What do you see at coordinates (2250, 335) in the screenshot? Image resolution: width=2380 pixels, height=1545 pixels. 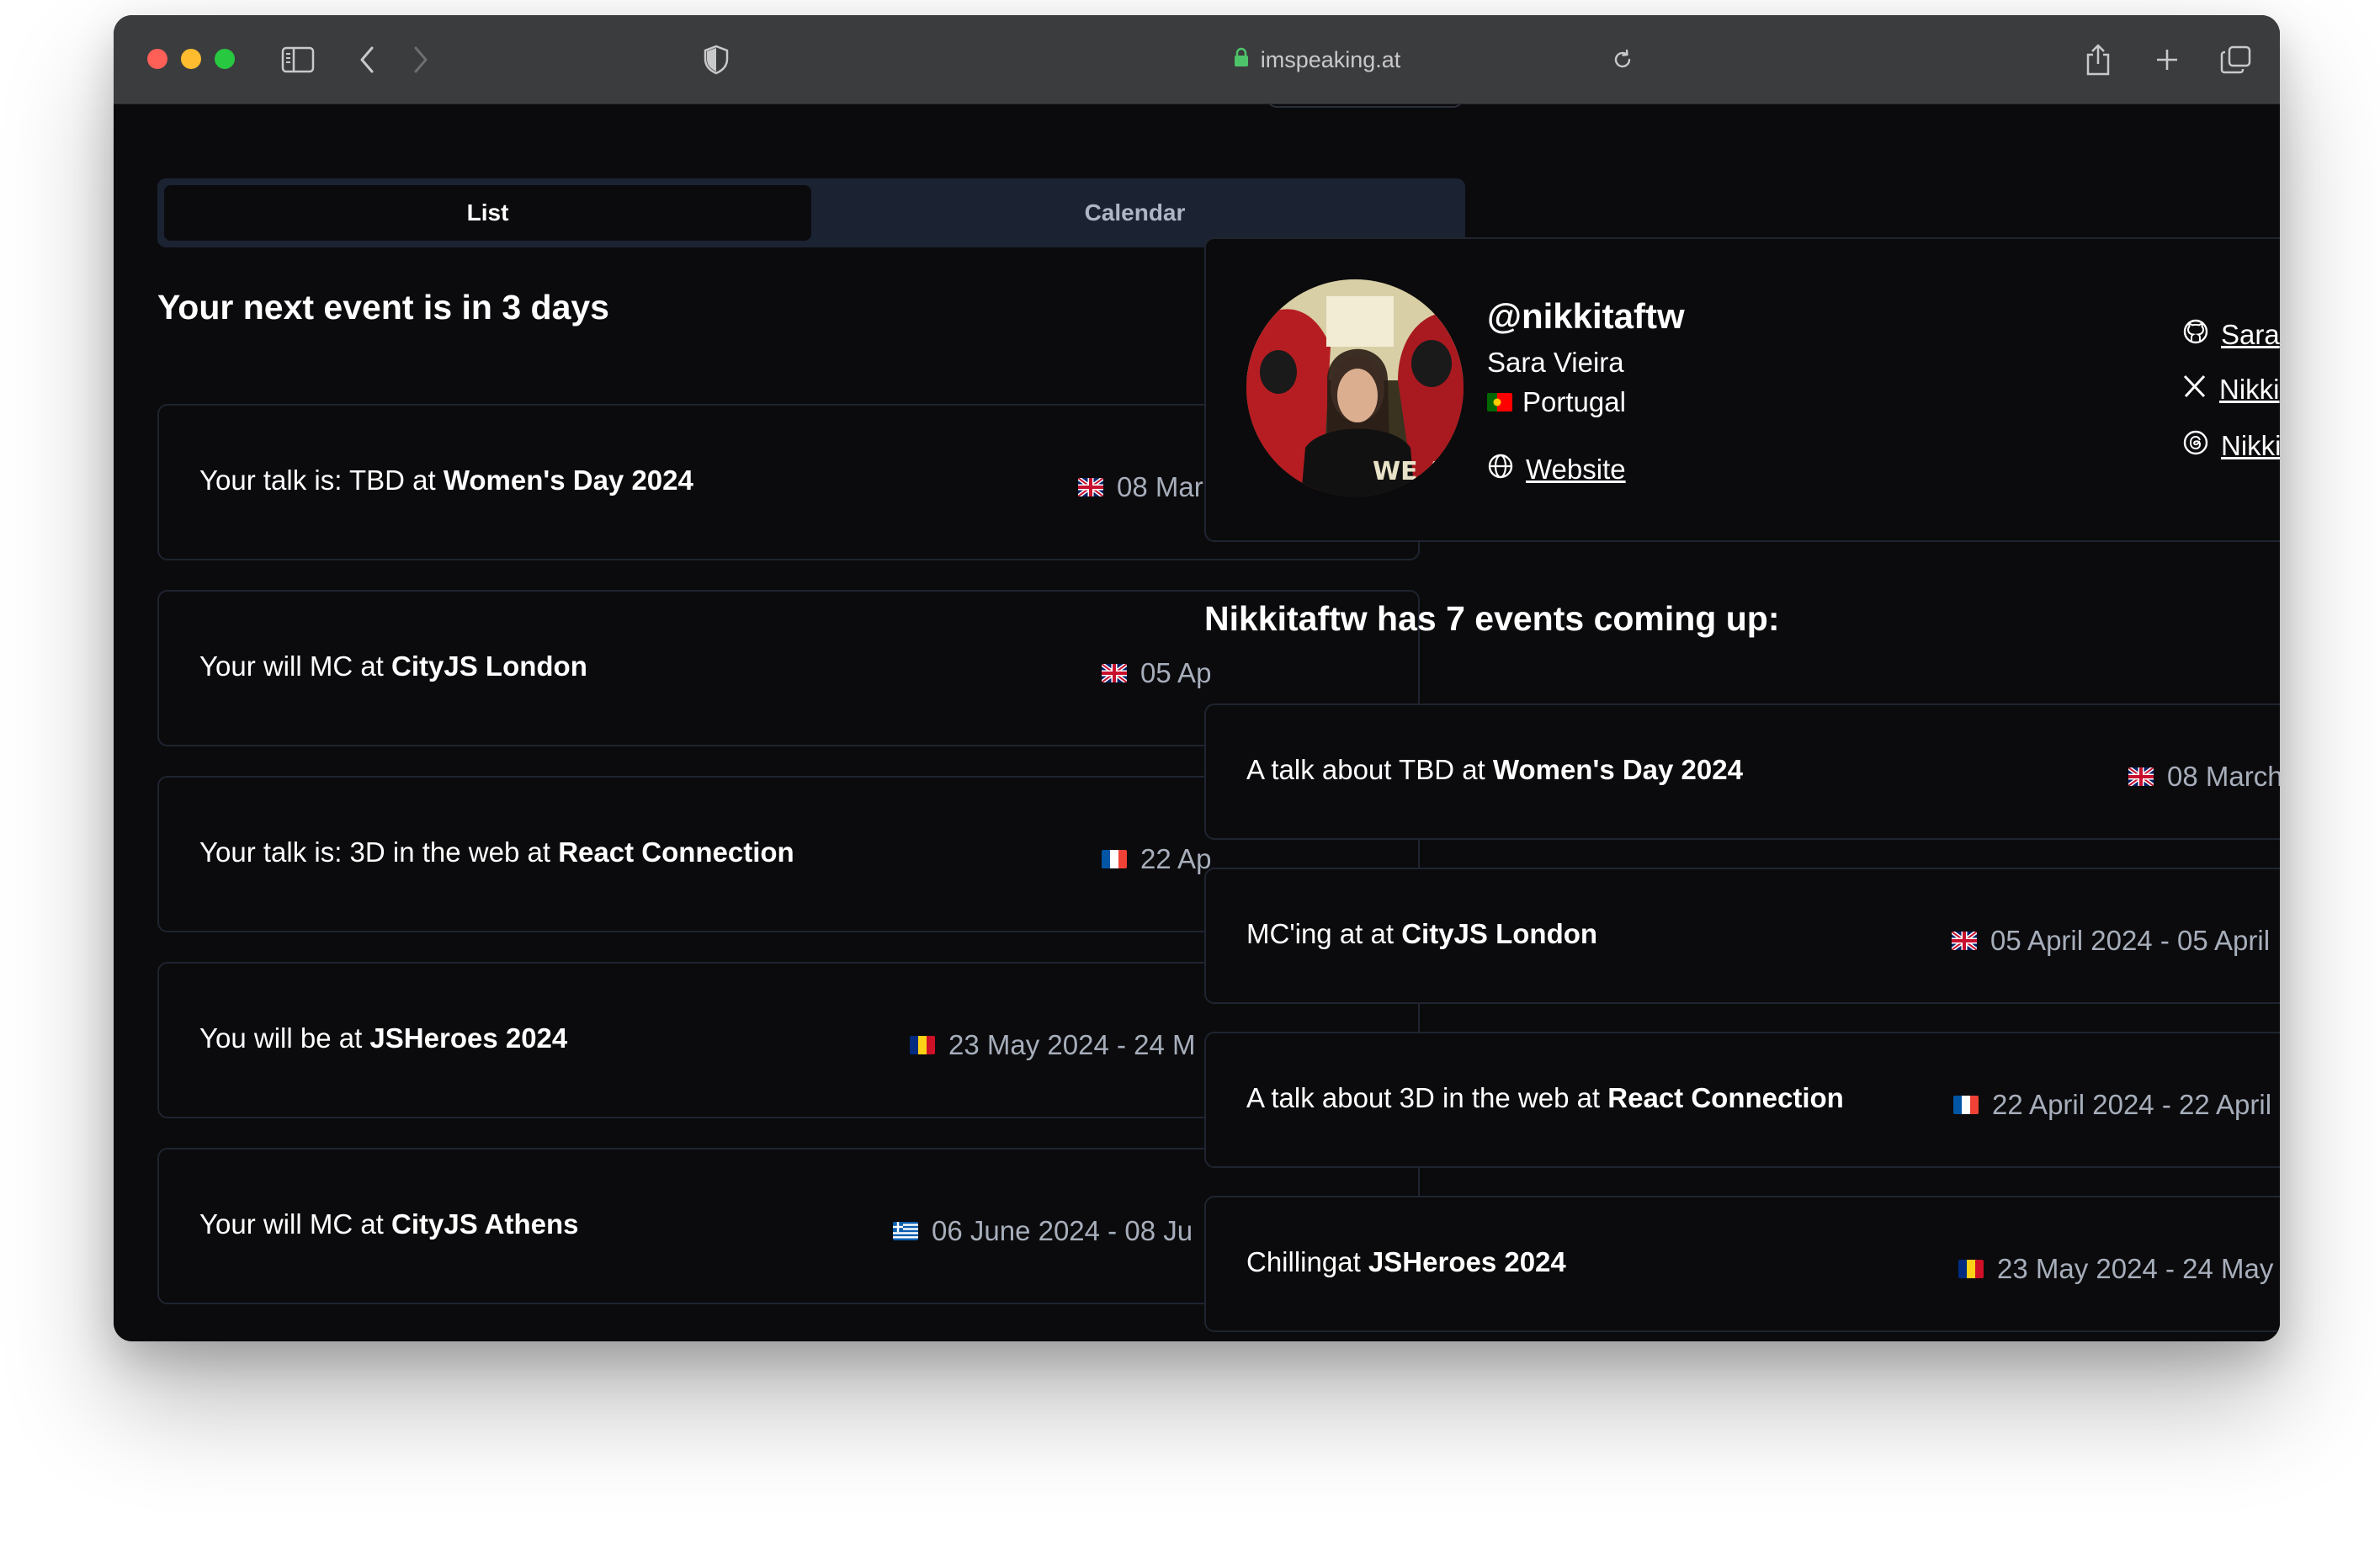 I see `github-label: Sara` at bounding box center [2250, 335].